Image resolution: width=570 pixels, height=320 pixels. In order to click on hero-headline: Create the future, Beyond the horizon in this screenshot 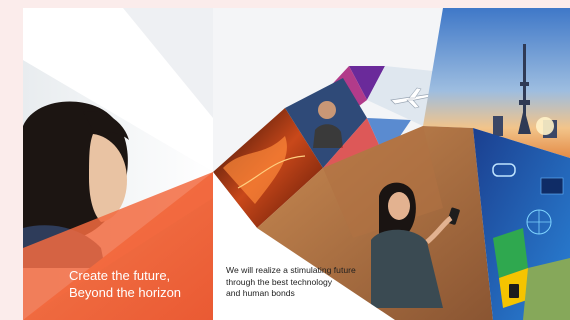, I will do `click(125, 284)`.